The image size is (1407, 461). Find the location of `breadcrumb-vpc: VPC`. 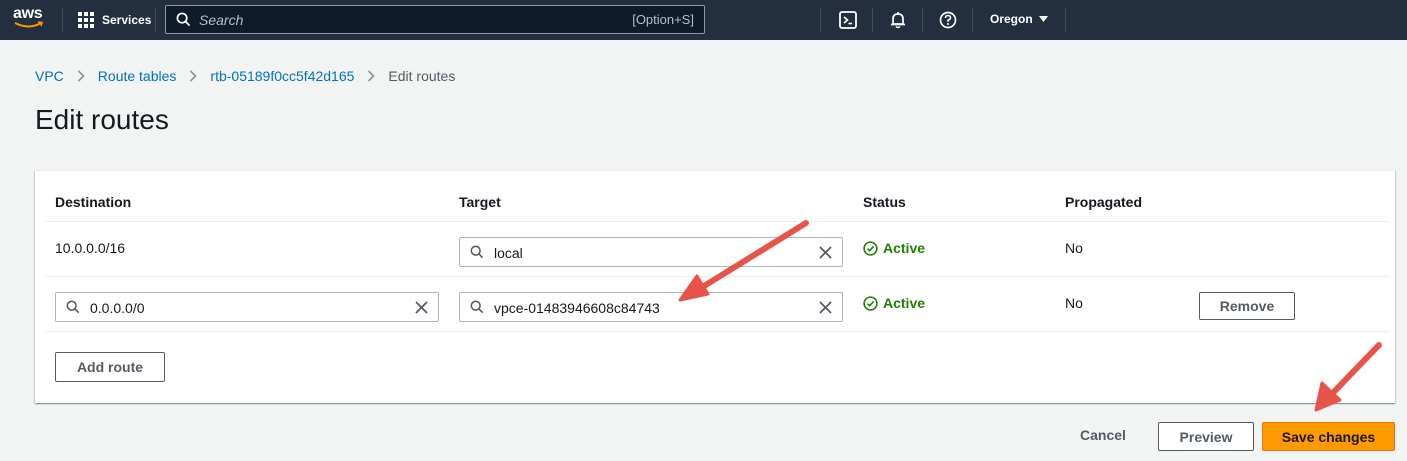

breadcrumb-vpc: VPC is located at coordinates (49, 76).